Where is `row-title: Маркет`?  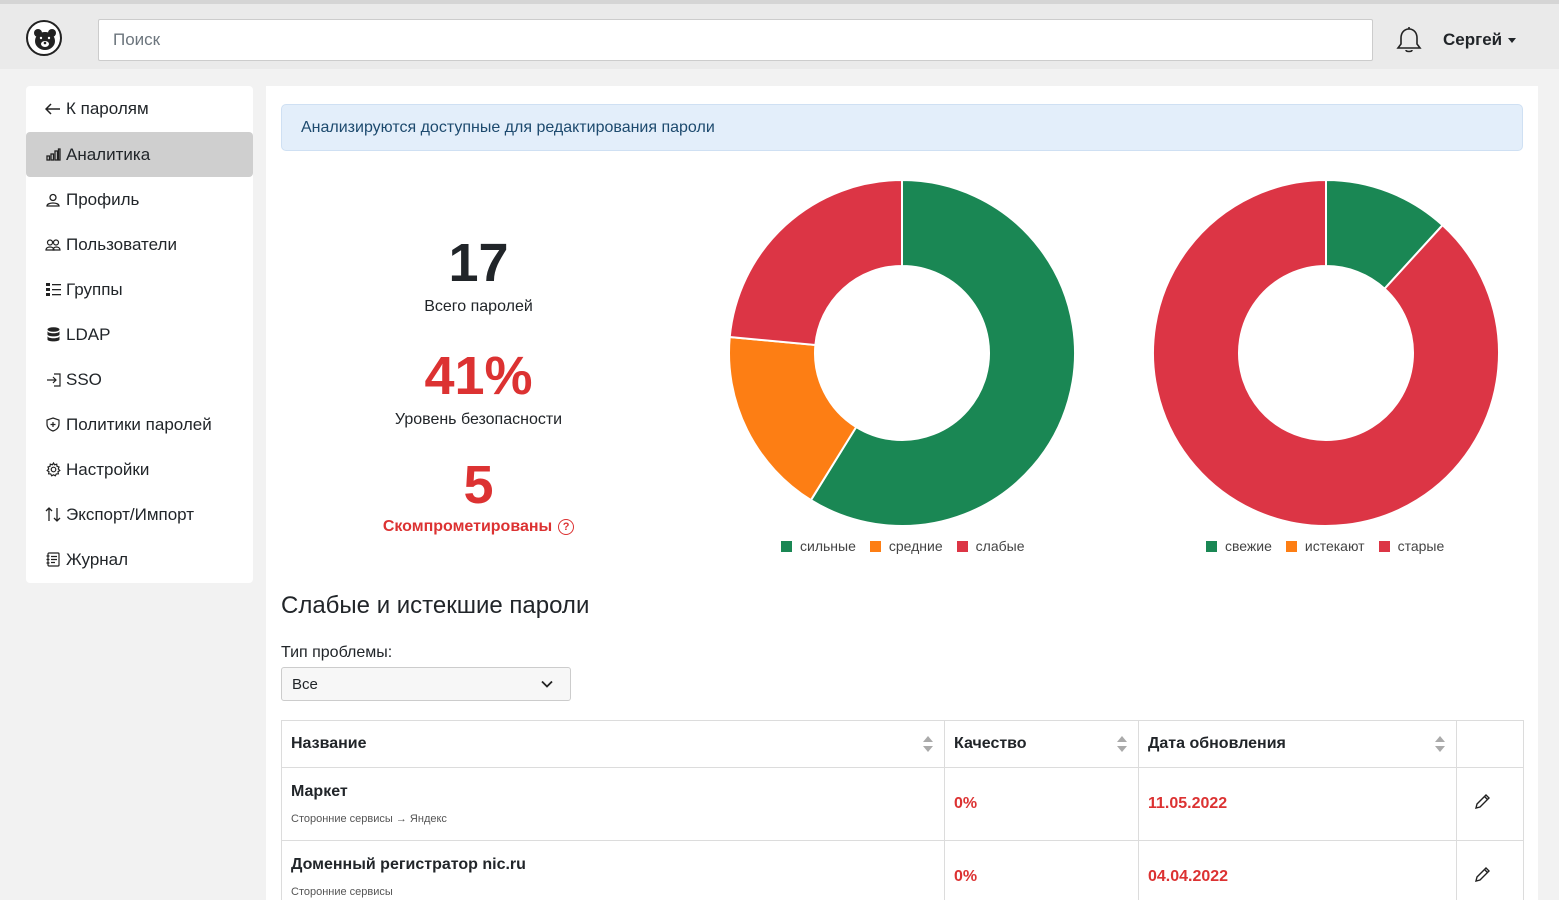 row-title: Маркет is located at coordinates (617, 792).